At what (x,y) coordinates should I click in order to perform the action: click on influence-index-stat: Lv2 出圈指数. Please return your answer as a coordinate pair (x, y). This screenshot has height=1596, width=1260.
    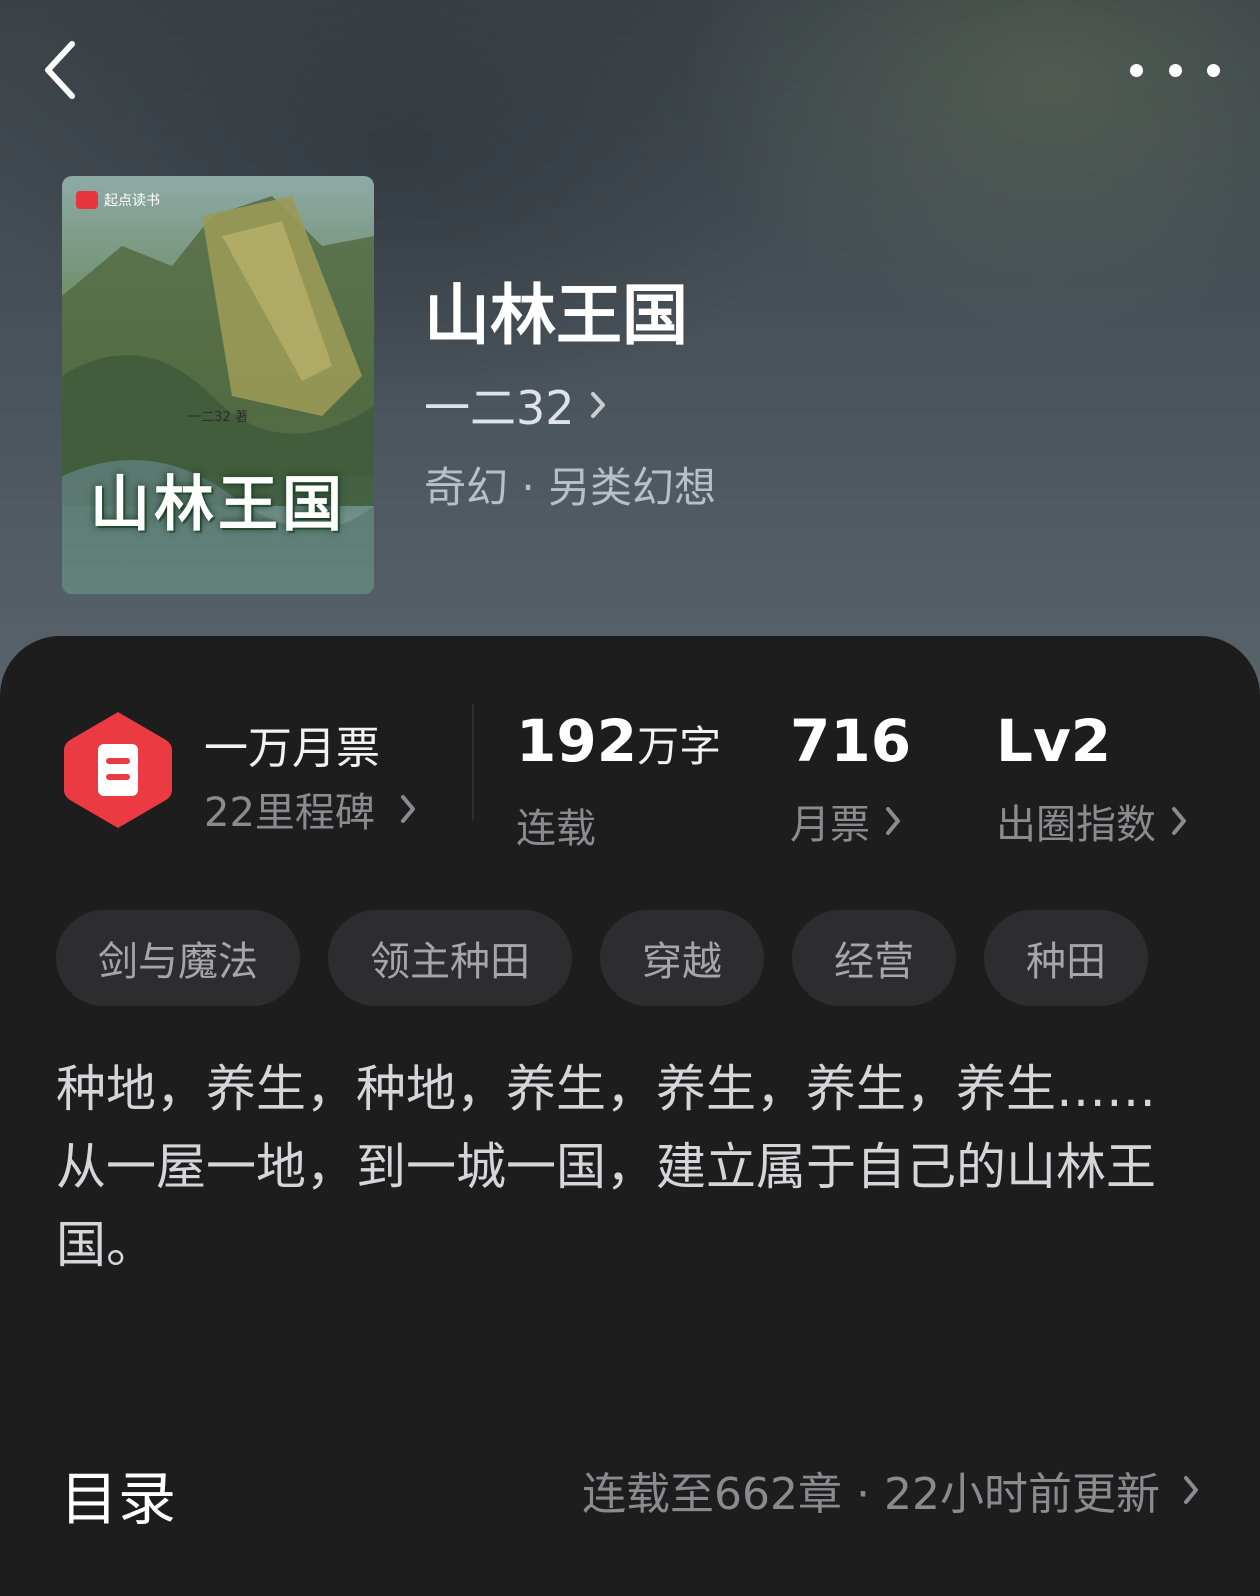
    Looking at the image, I should click on (1092, 781).